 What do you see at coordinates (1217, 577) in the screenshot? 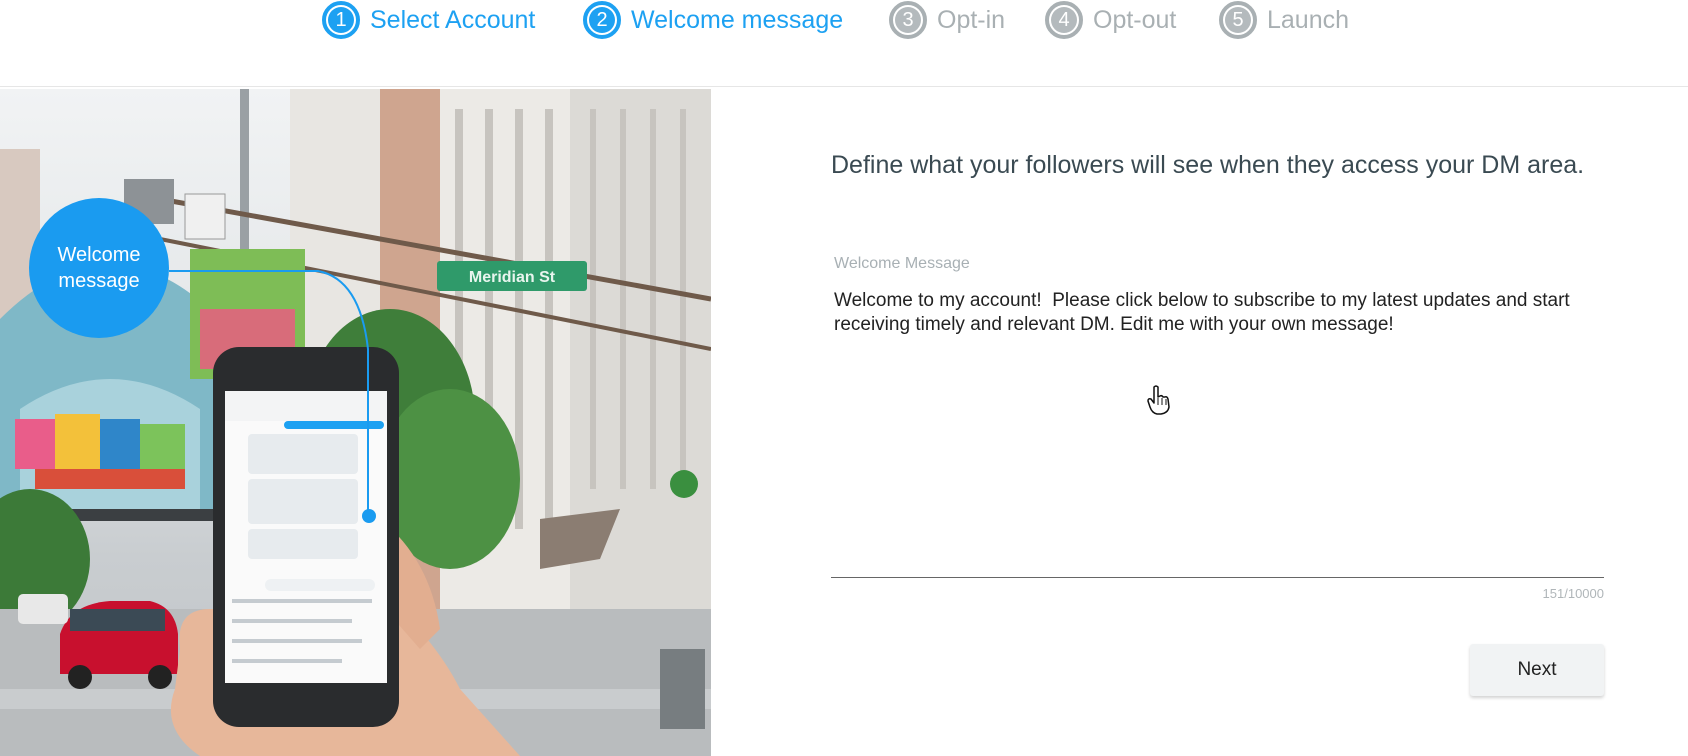
I see `textarea-underline` at bounding box center [1217, 577].